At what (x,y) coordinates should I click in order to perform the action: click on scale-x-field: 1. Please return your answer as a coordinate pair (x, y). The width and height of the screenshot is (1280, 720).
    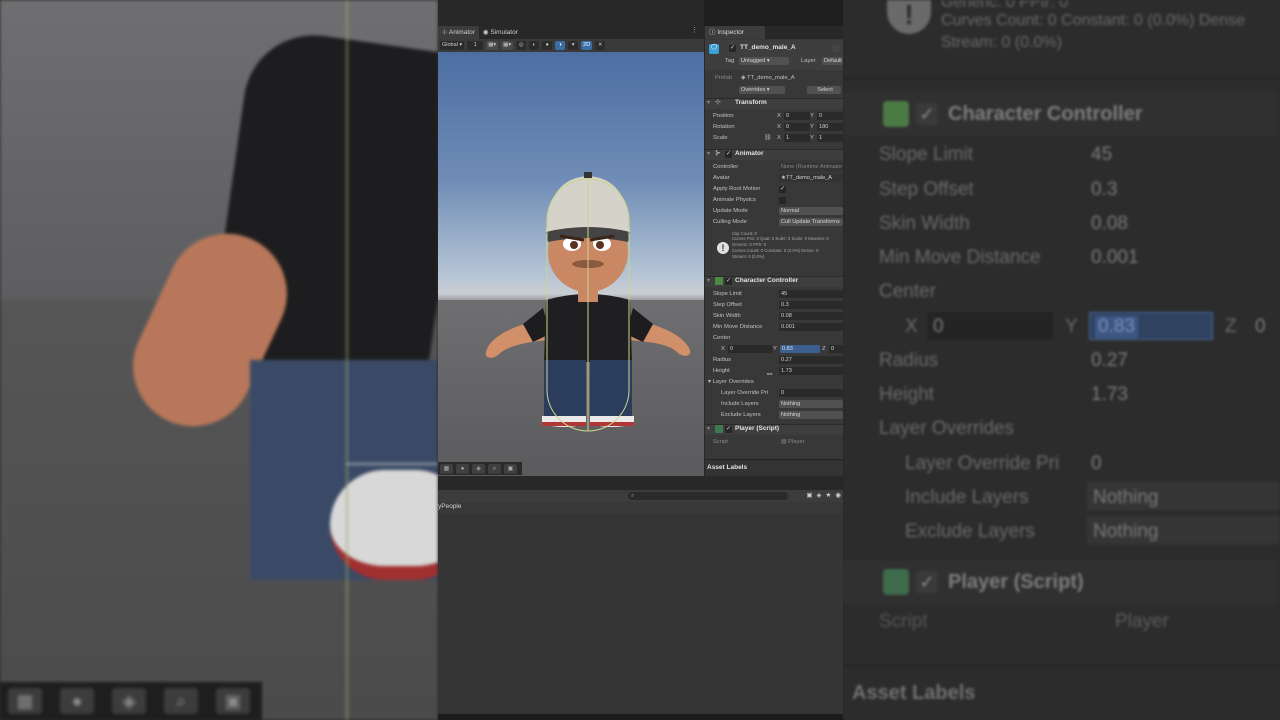
    Looking at the image, I should click on (797, 138).